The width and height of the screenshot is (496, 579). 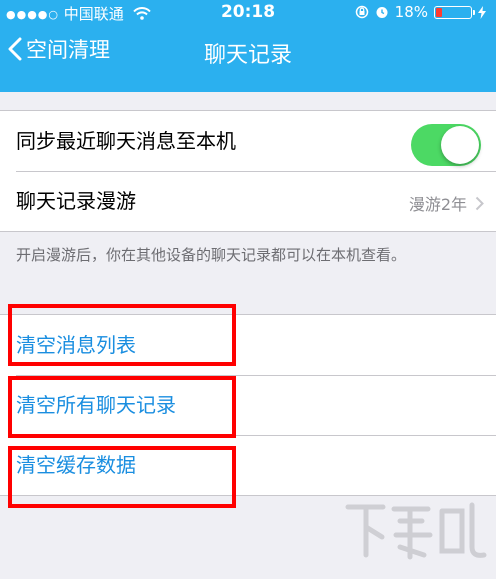 I want to click on battery-percent: 18%, so click(x=411, y=12).